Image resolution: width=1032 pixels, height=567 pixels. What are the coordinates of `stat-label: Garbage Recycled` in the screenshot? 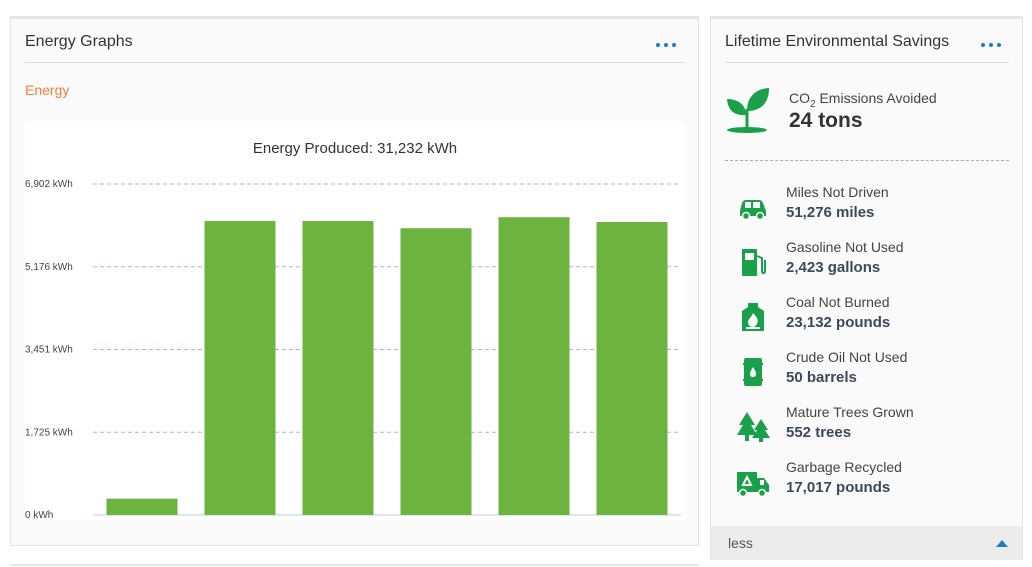 It's located at (844, 467).